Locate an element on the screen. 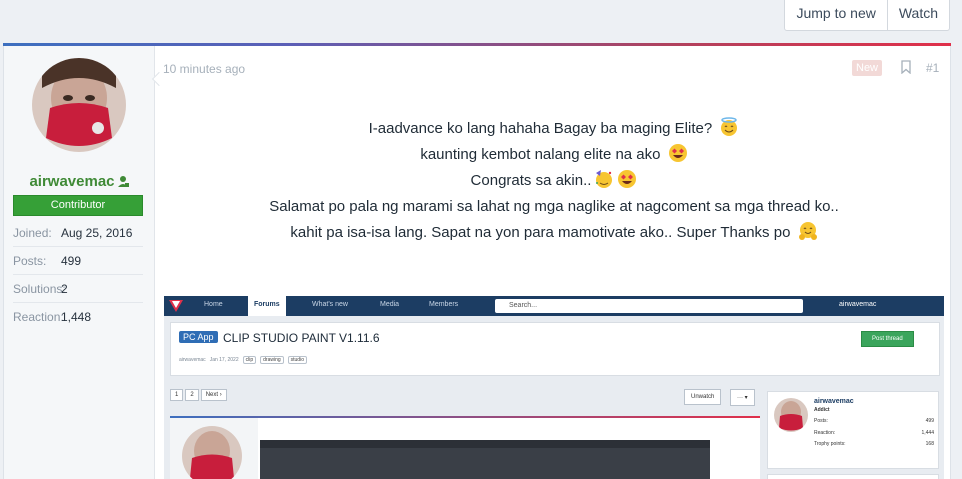  embedded-tab-whats-new: What's new is located at coordinates (330, 304).